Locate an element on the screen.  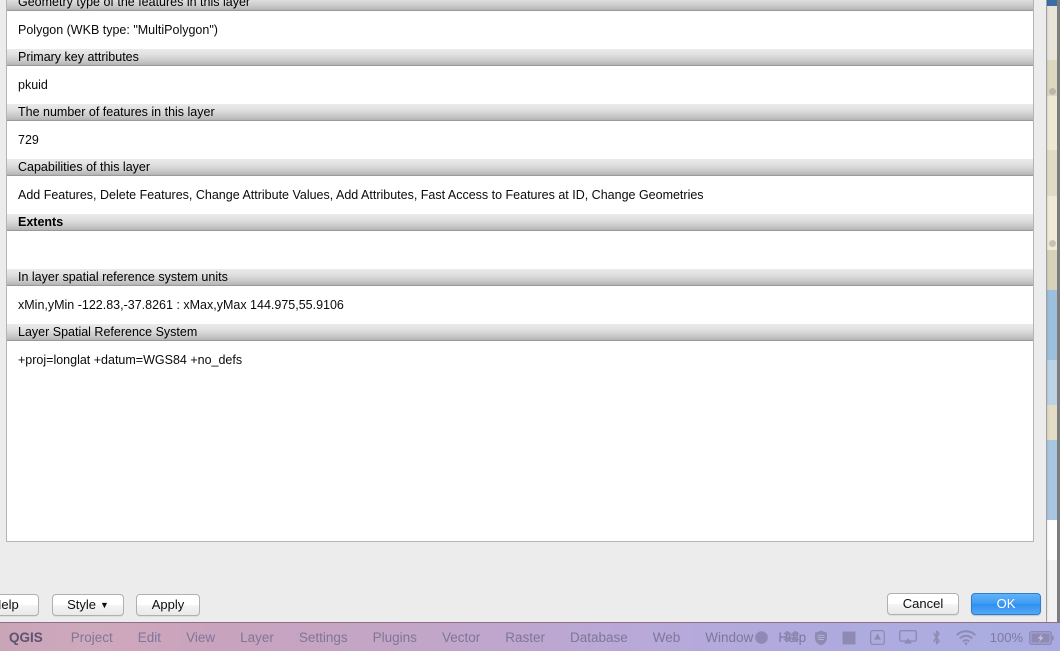
menubar-item-raster: Raster is located at coordinates (525, 637).